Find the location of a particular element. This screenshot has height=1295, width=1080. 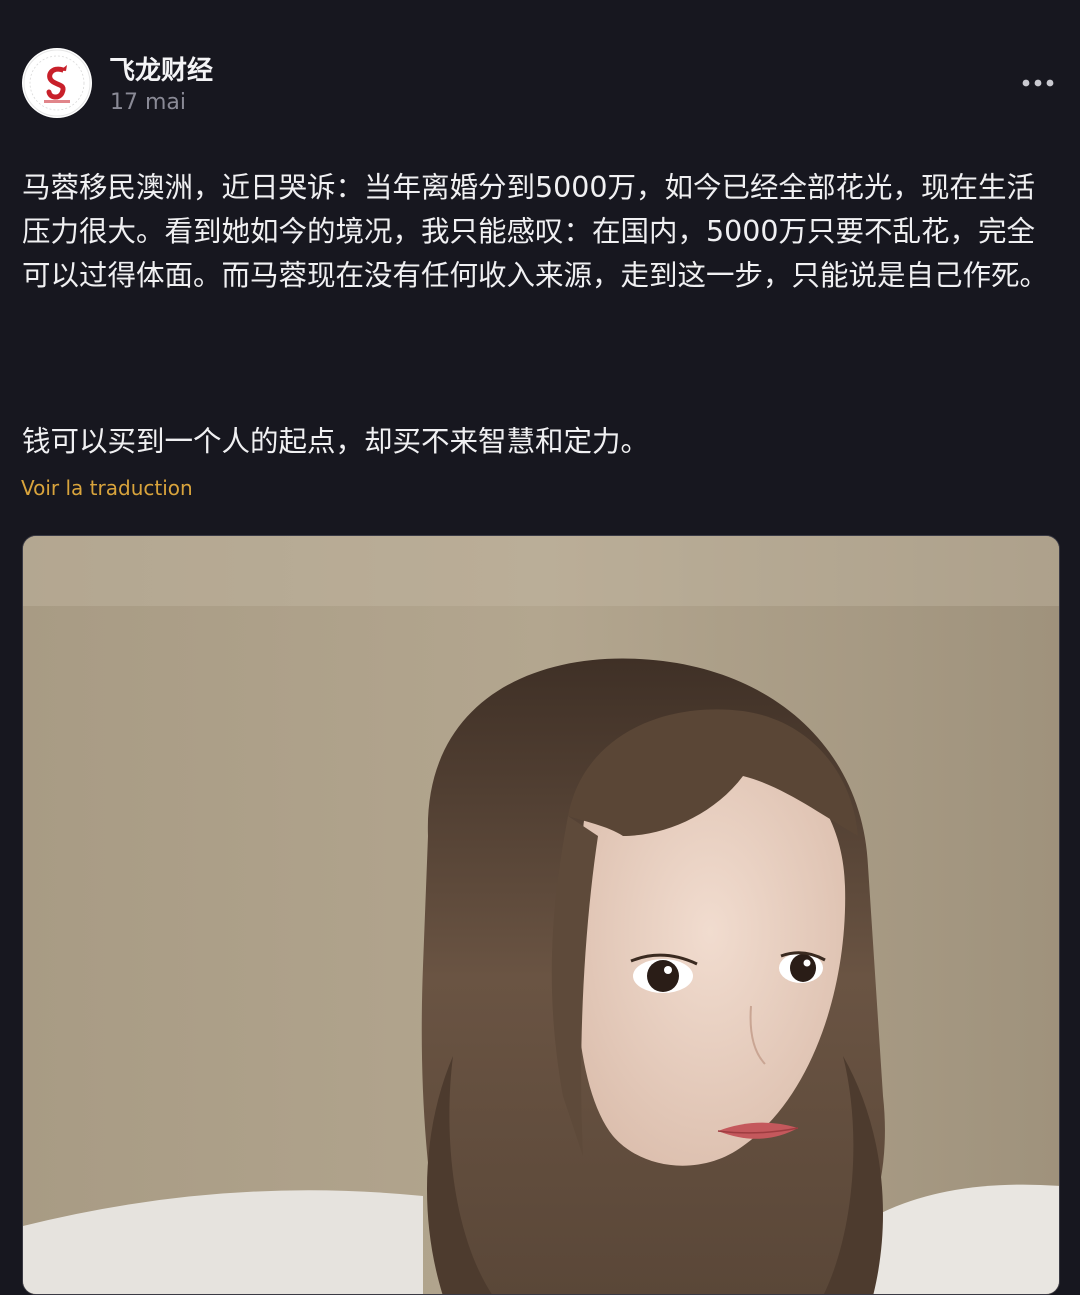

dragon-logo-icon is located at coordinates (57, 83).